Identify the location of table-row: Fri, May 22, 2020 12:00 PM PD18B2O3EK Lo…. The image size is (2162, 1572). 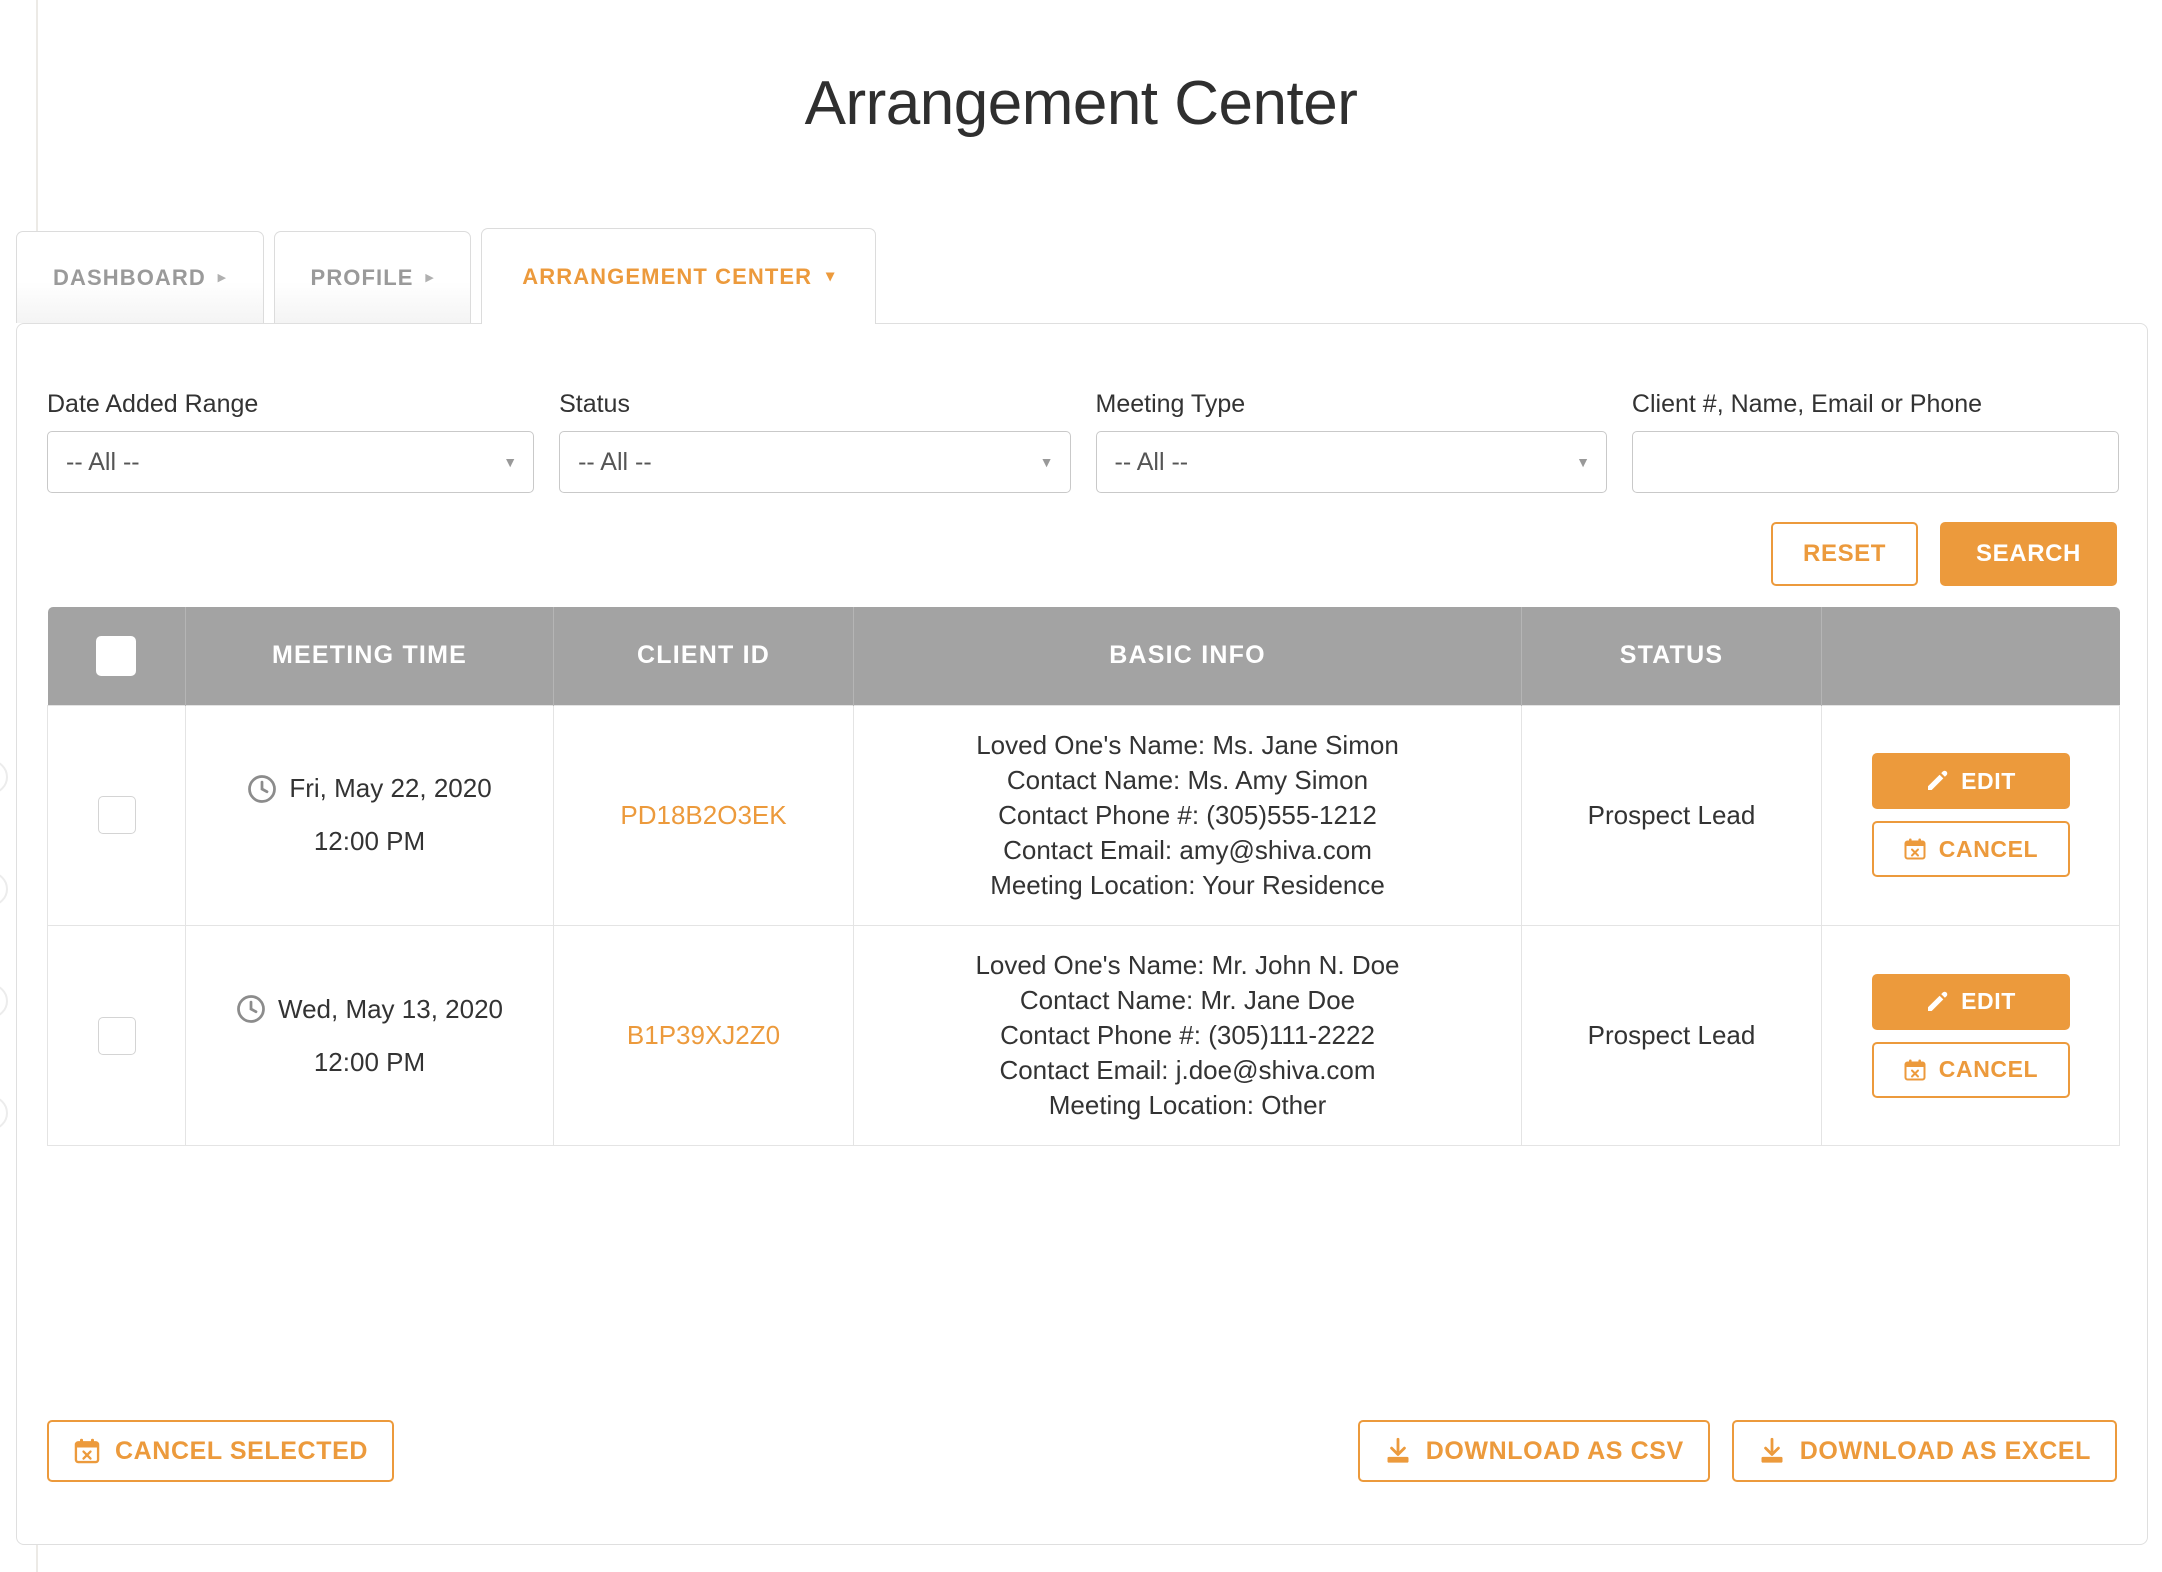
(1083, 815).